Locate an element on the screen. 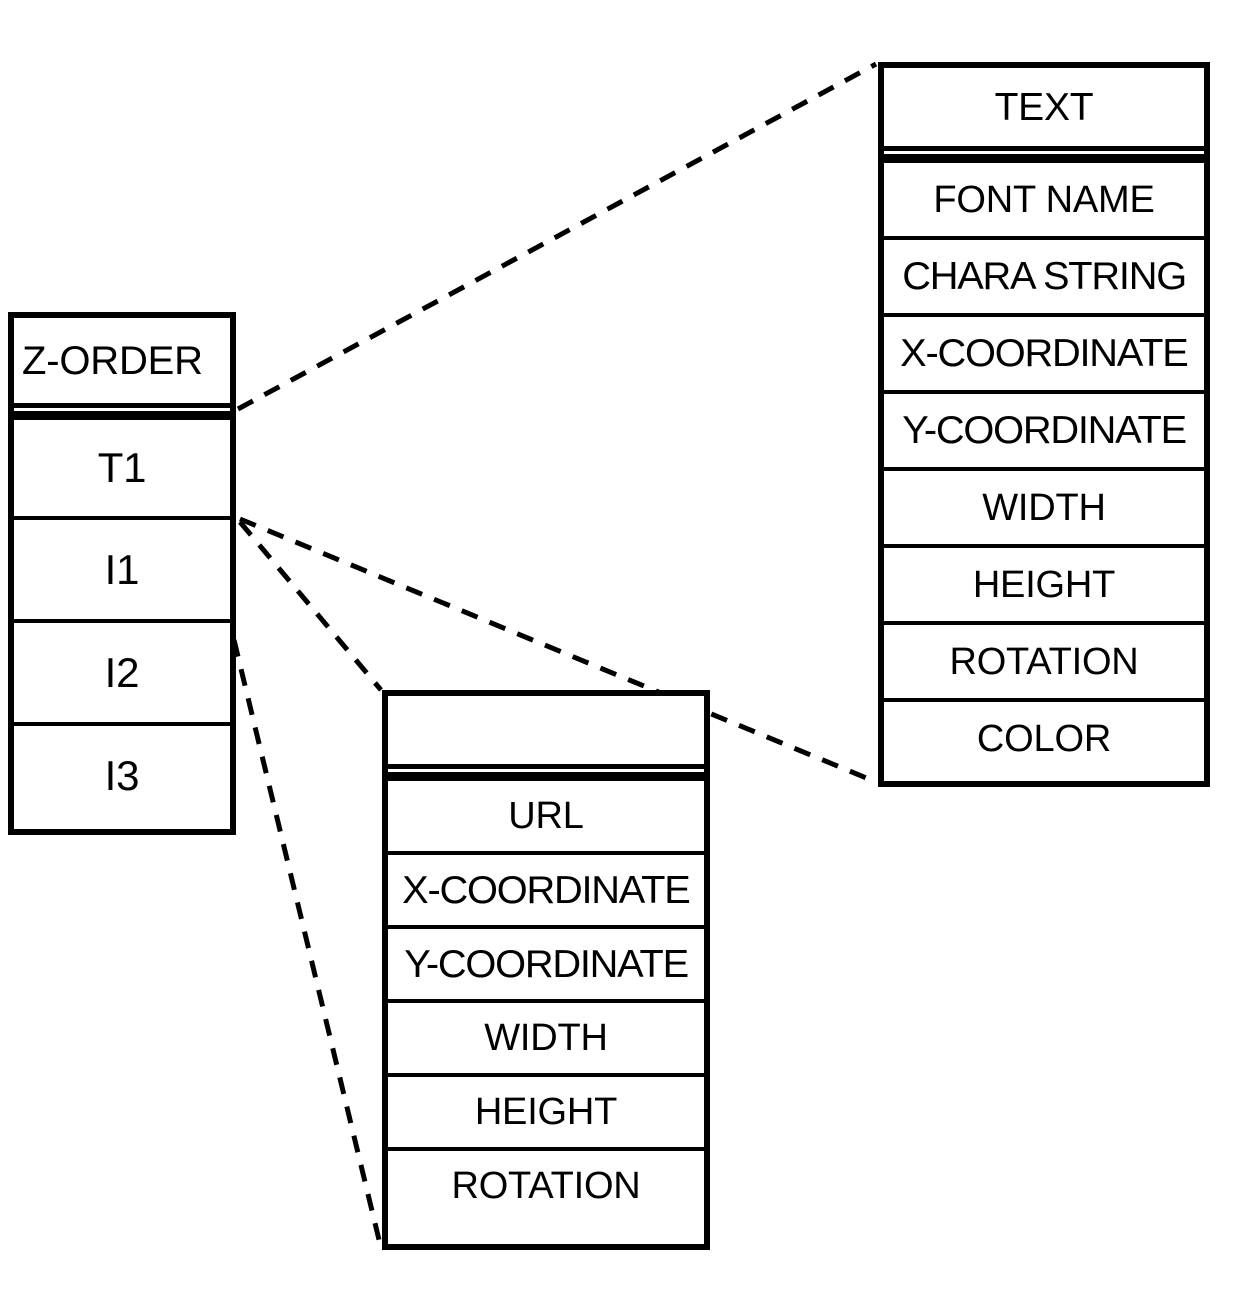  text-attr-font-name-label: FONT NAME is located at coordinates (1044, 199).